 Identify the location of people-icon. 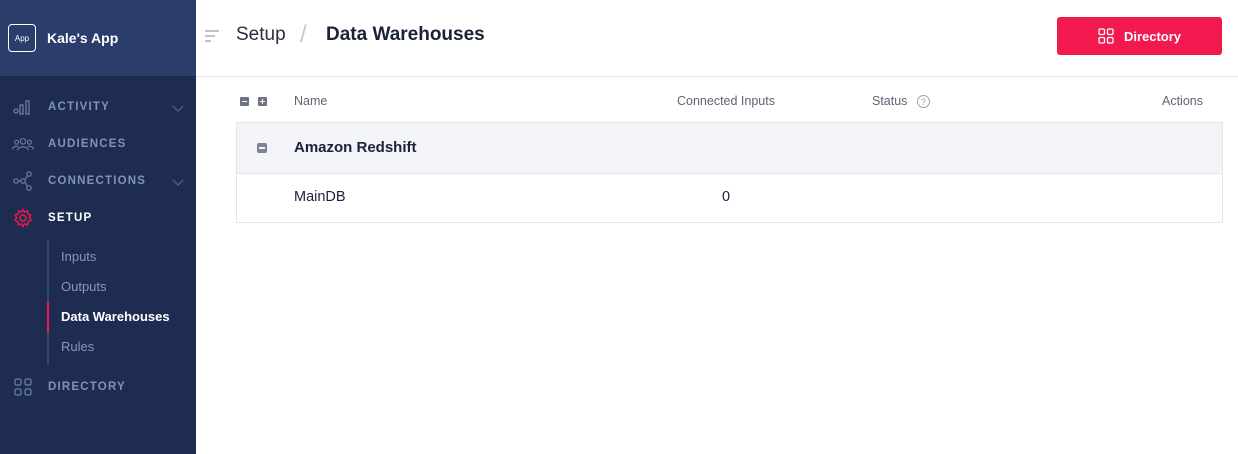
(23, 144).